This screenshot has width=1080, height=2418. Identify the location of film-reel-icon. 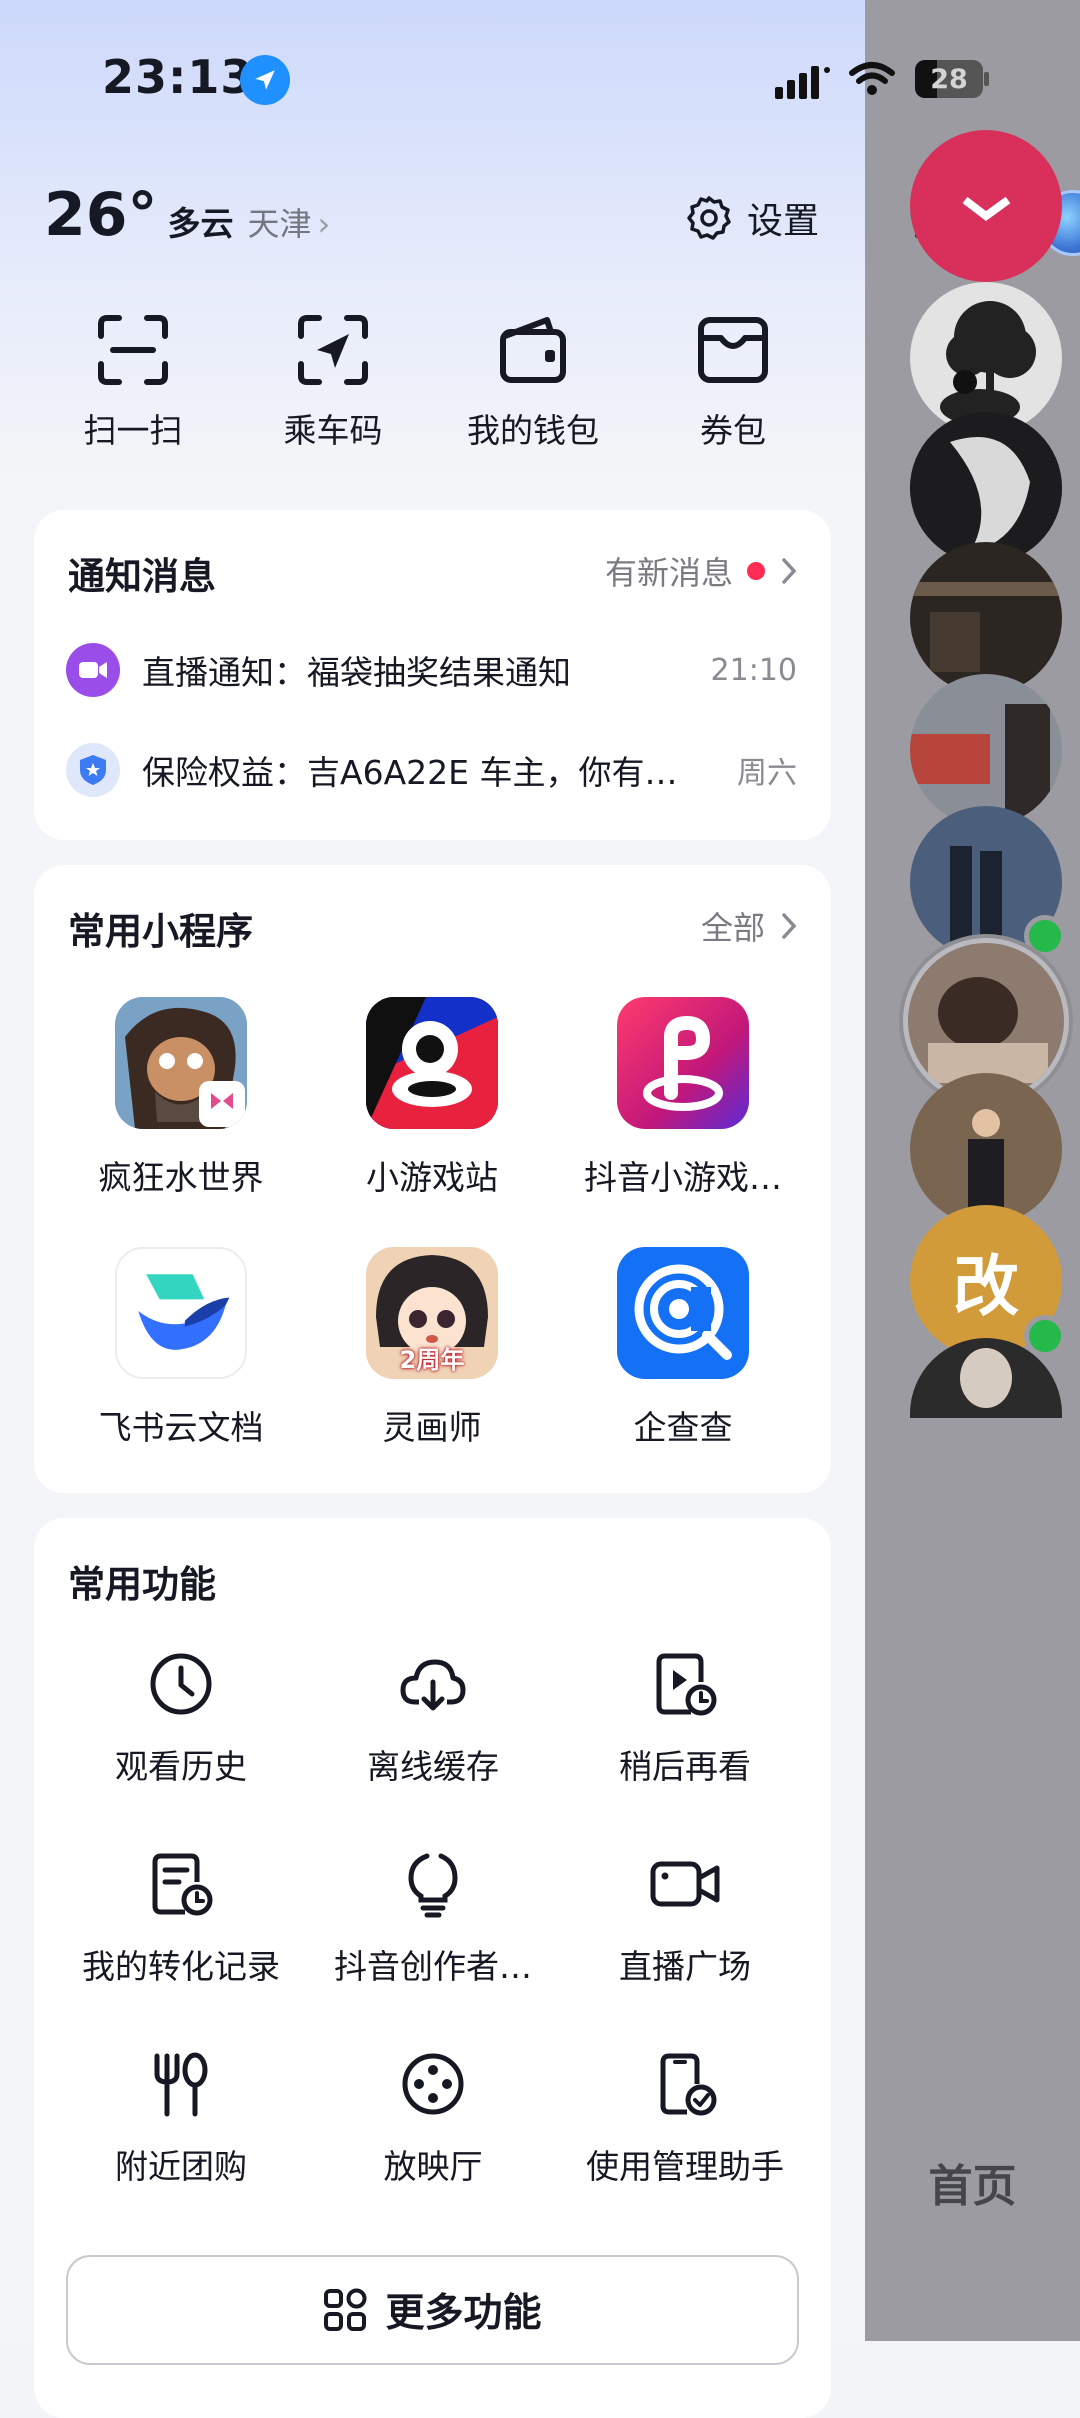
(433, 2084).